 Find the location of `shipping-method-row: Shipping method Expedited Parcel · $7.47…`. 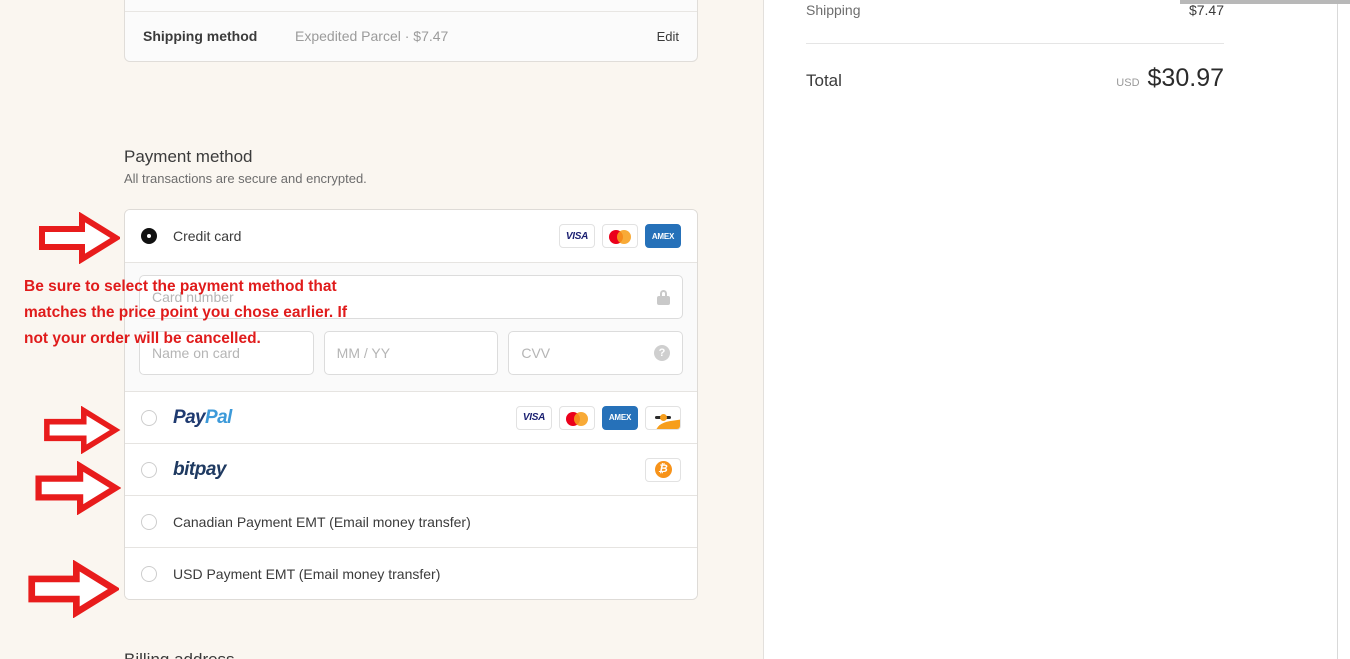

shipping-method-row: Shipping method Expedited Parcel · $7.47… is located at coordinates (411, 36).